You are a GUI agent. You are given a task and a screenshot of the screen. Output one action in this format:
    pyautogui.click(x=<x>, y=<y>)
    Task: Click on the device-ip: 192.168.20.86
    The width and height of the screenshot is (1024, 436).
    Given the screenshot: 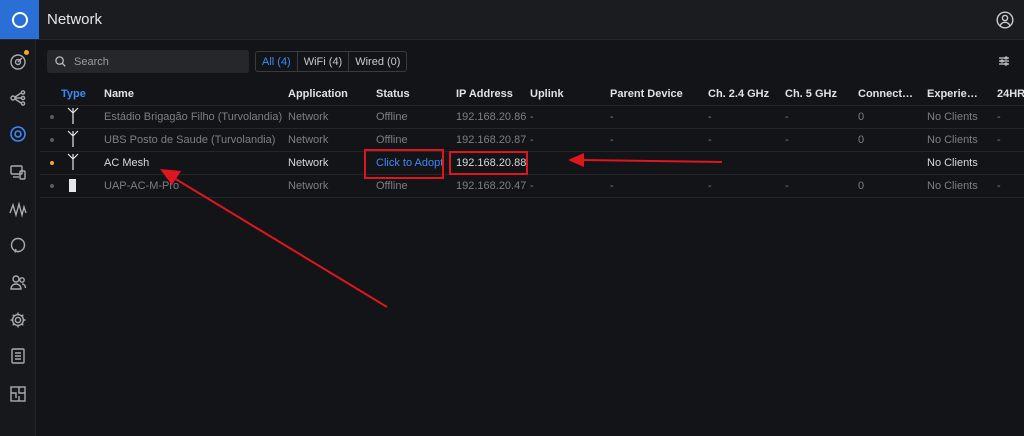 What is the action you would take?
    pyautogui.click(x=491, y=117)
    